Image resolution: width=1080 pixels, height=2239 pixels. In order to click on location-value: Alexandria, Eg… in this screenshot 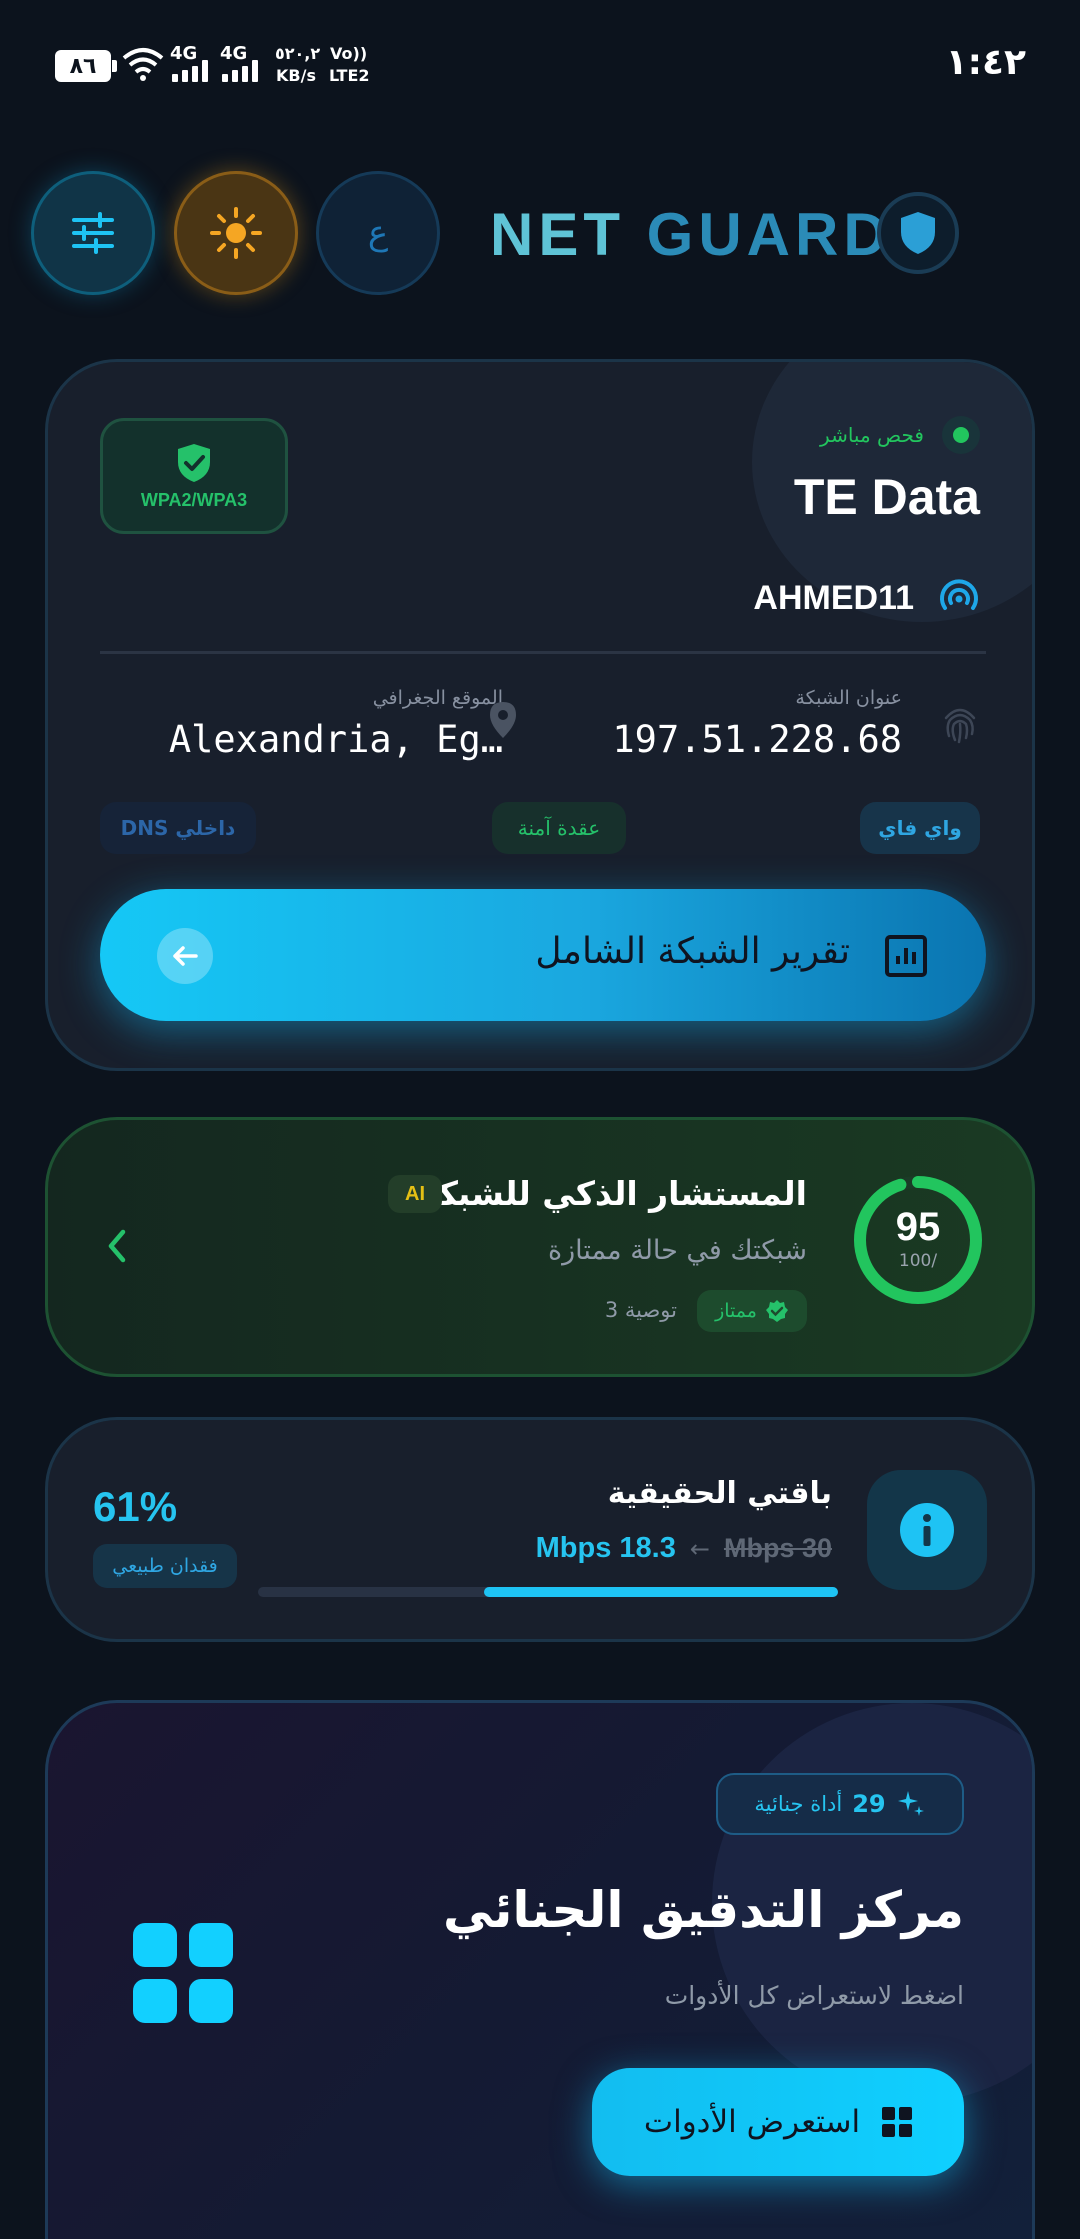, I will do `click(335, 739)`.